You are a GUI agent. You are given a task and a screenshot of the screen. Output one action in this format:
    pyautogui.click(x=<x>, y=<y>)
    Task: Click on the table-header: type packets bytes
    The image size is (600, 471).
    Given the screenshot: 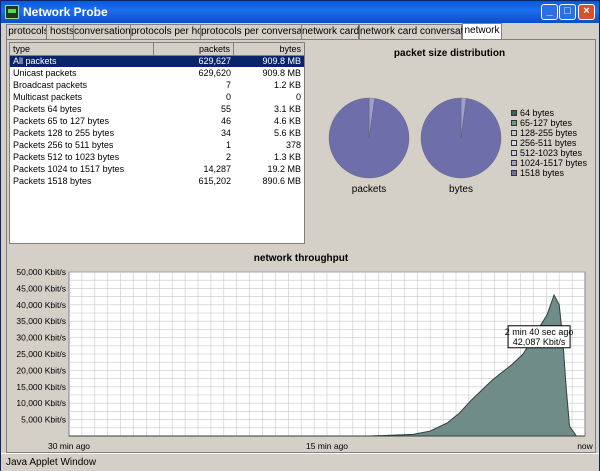 What is the action you would take?
    pyautogui.click(x=157, y=49)
    